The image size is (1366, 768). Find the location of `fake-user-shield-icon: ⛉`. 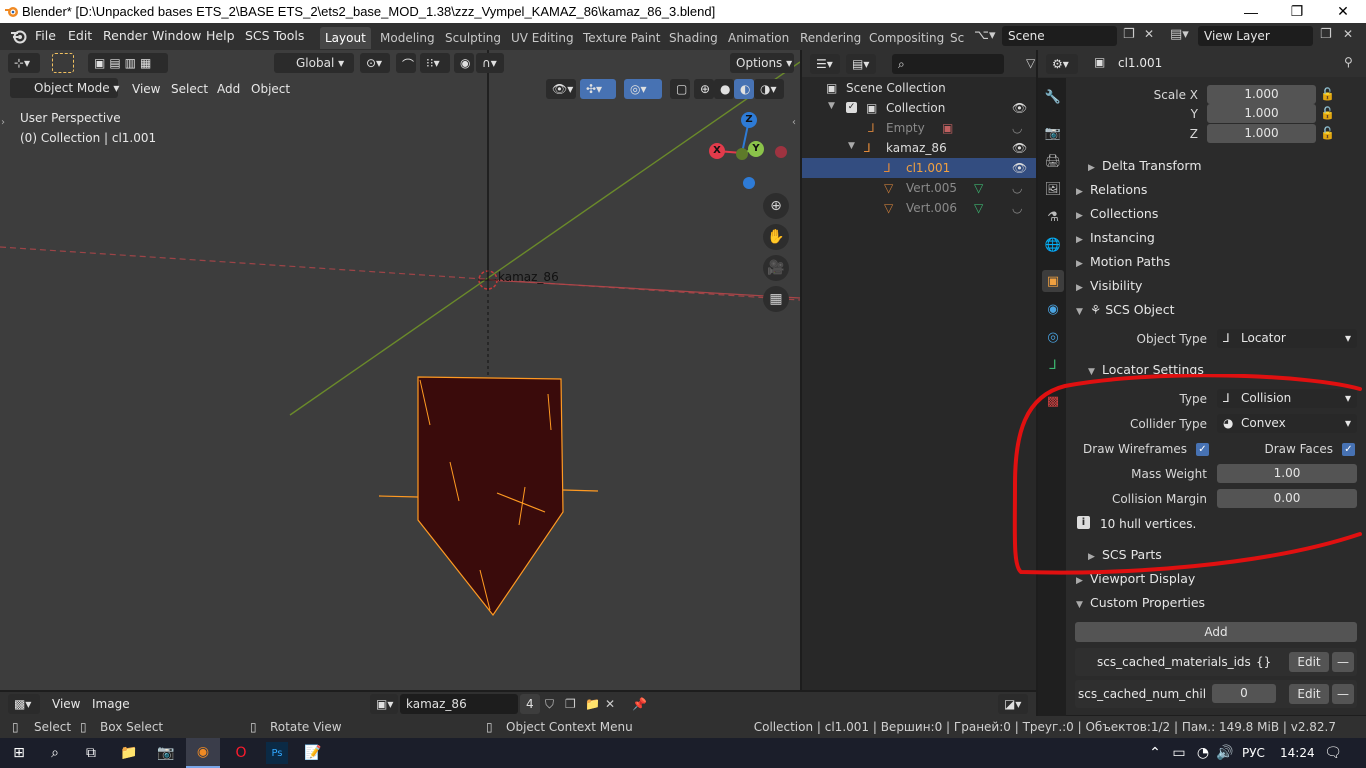

fake-user-shield-icon: ⛉ is located at coordinates (549, 704).